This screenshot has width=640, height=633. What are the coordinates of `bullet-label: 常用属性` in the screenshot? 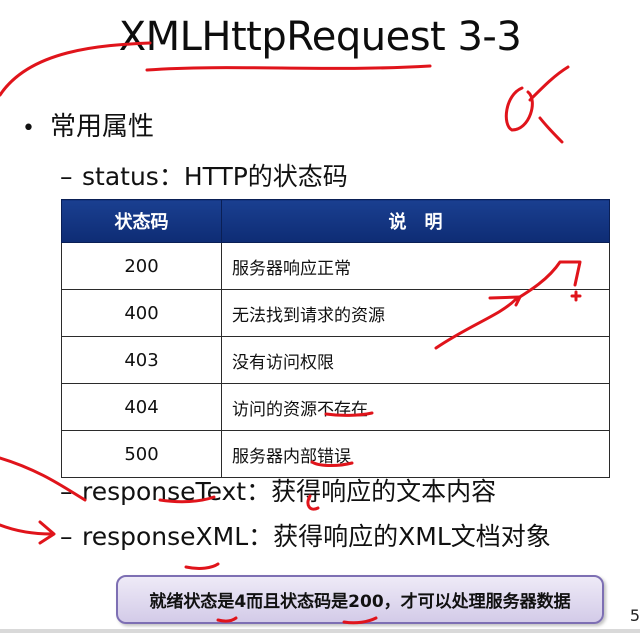 It's located at (102, 127).